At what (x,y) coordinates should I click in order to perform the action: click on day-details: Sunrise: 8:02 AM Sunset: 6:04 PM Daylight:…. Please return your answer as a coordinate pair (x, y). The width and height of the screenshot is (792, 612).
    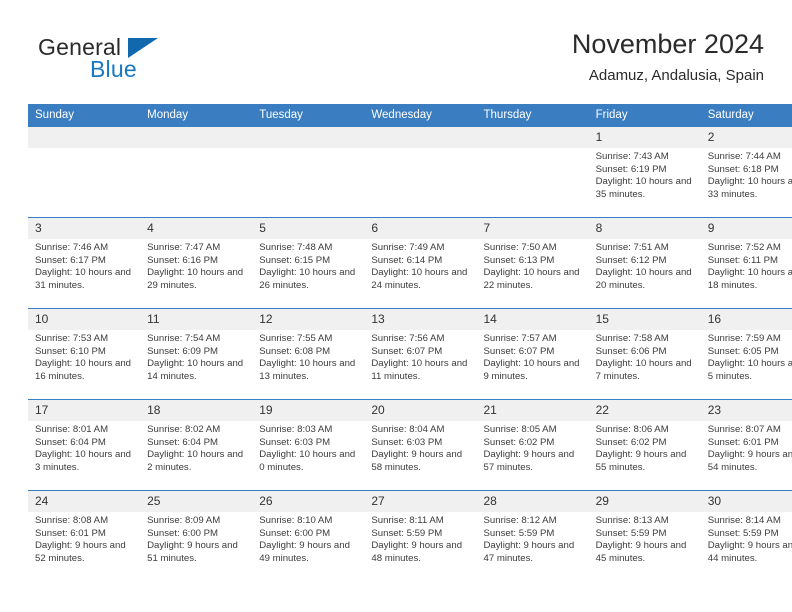
    Looking at the image, I should click on (196, 447).